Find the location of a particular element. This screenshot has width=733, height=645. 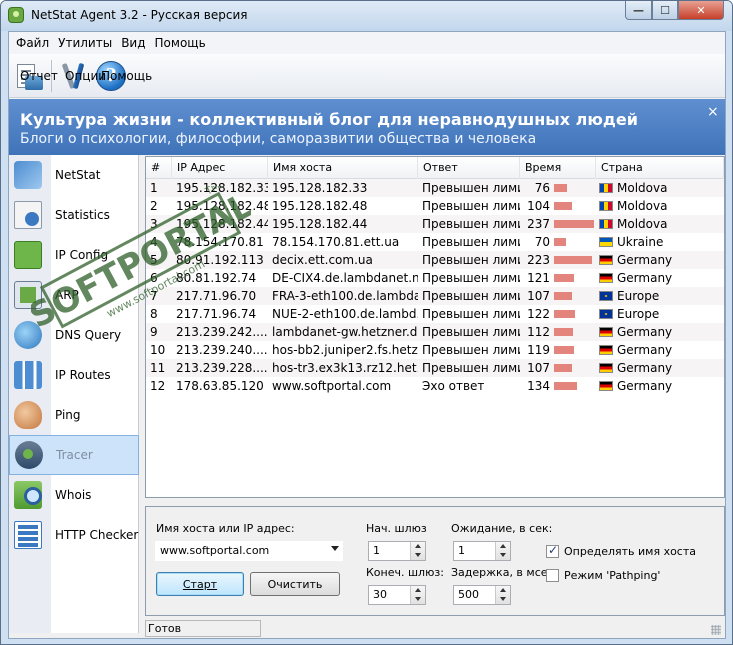

pathping-label: Режим 'Pathping' is located at coordinates (612, 575).